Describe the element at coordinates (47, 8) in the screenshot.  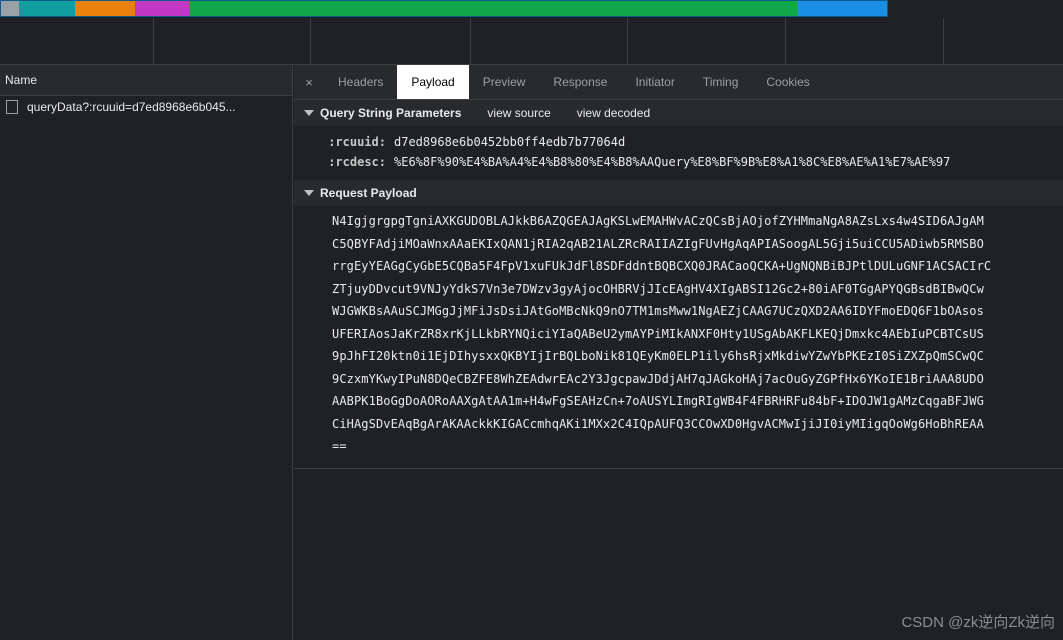
I see `overview-segment-teal` at that location.